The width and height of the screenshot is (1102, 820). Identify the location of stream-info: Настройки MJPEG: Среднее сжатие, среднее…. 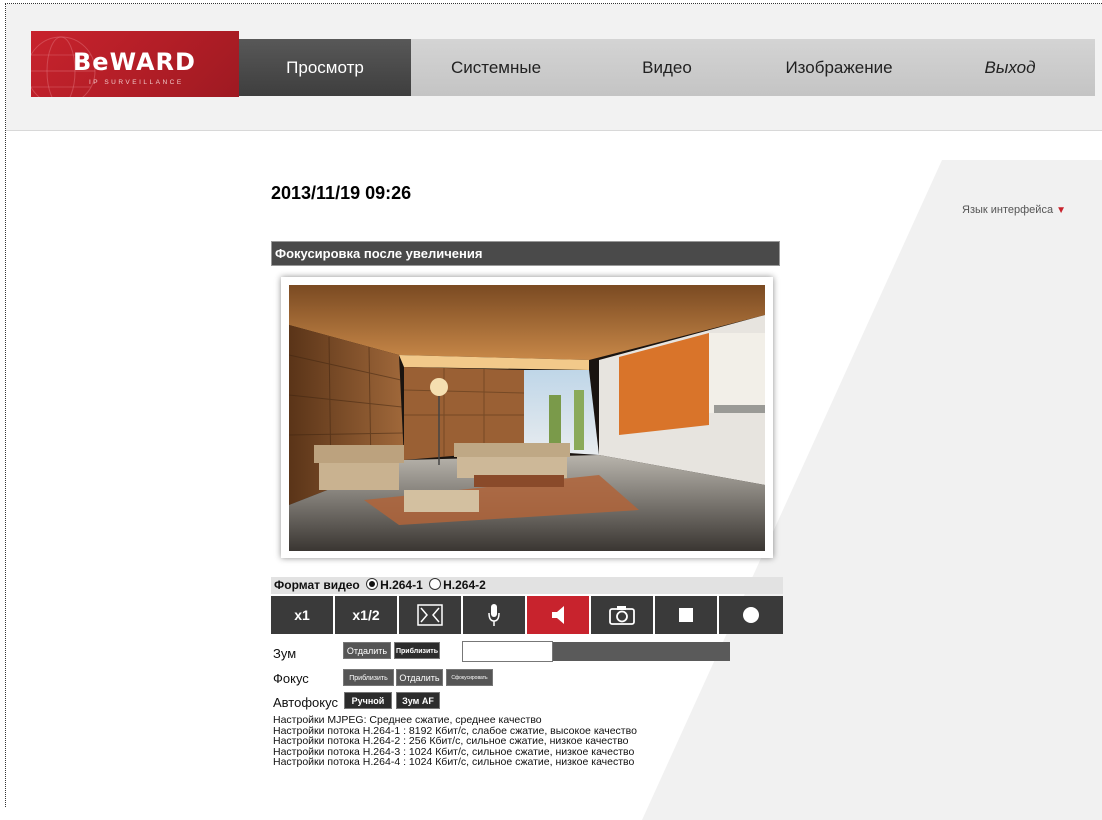
(455, 741).